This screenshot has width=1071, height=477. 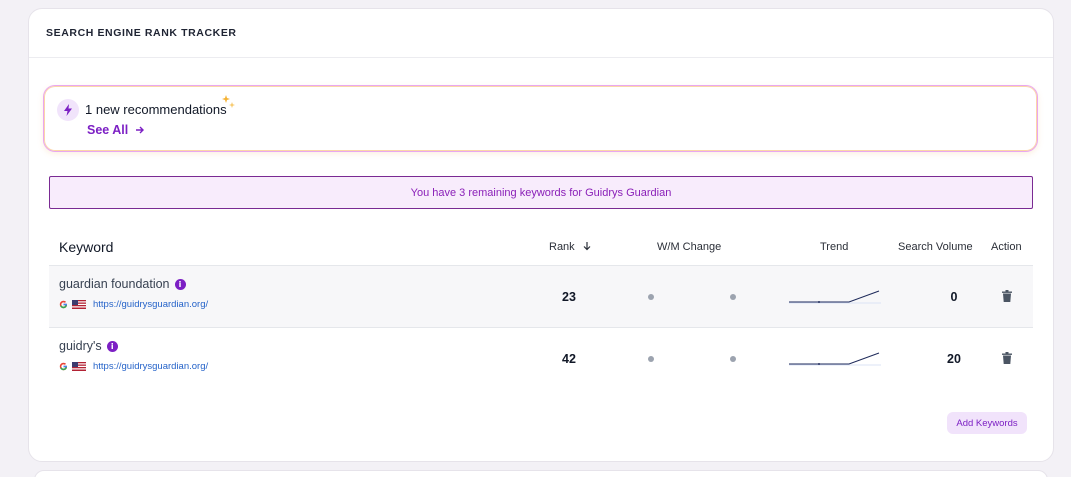 What do you see at coordinates (86, 247) in the screenshot?
I see `column-keyword: Keyword` at bounding box center [86, 247].